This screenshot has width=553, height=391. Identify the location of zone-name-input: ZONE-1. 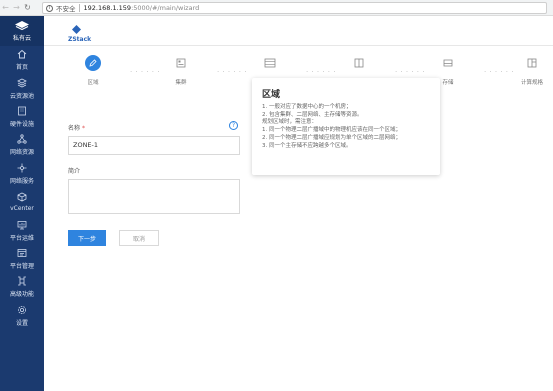
(154, 145).